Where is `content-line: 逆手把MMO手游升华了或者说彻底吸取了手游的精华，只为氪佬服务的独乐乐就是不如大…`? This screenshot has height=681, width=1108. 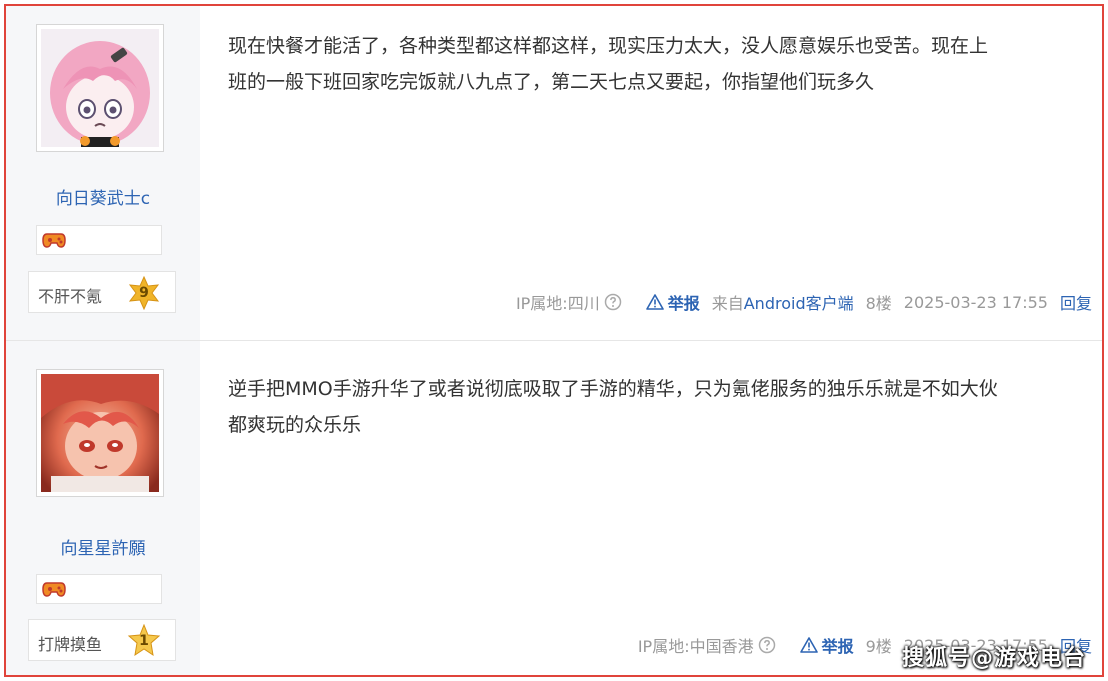 content-line: 逆手把MMO手游升华了或者说彻底吸取了手游的精华，只为氪佬服务的独乐乐就是不如大… is located at coordinates (613, 389).